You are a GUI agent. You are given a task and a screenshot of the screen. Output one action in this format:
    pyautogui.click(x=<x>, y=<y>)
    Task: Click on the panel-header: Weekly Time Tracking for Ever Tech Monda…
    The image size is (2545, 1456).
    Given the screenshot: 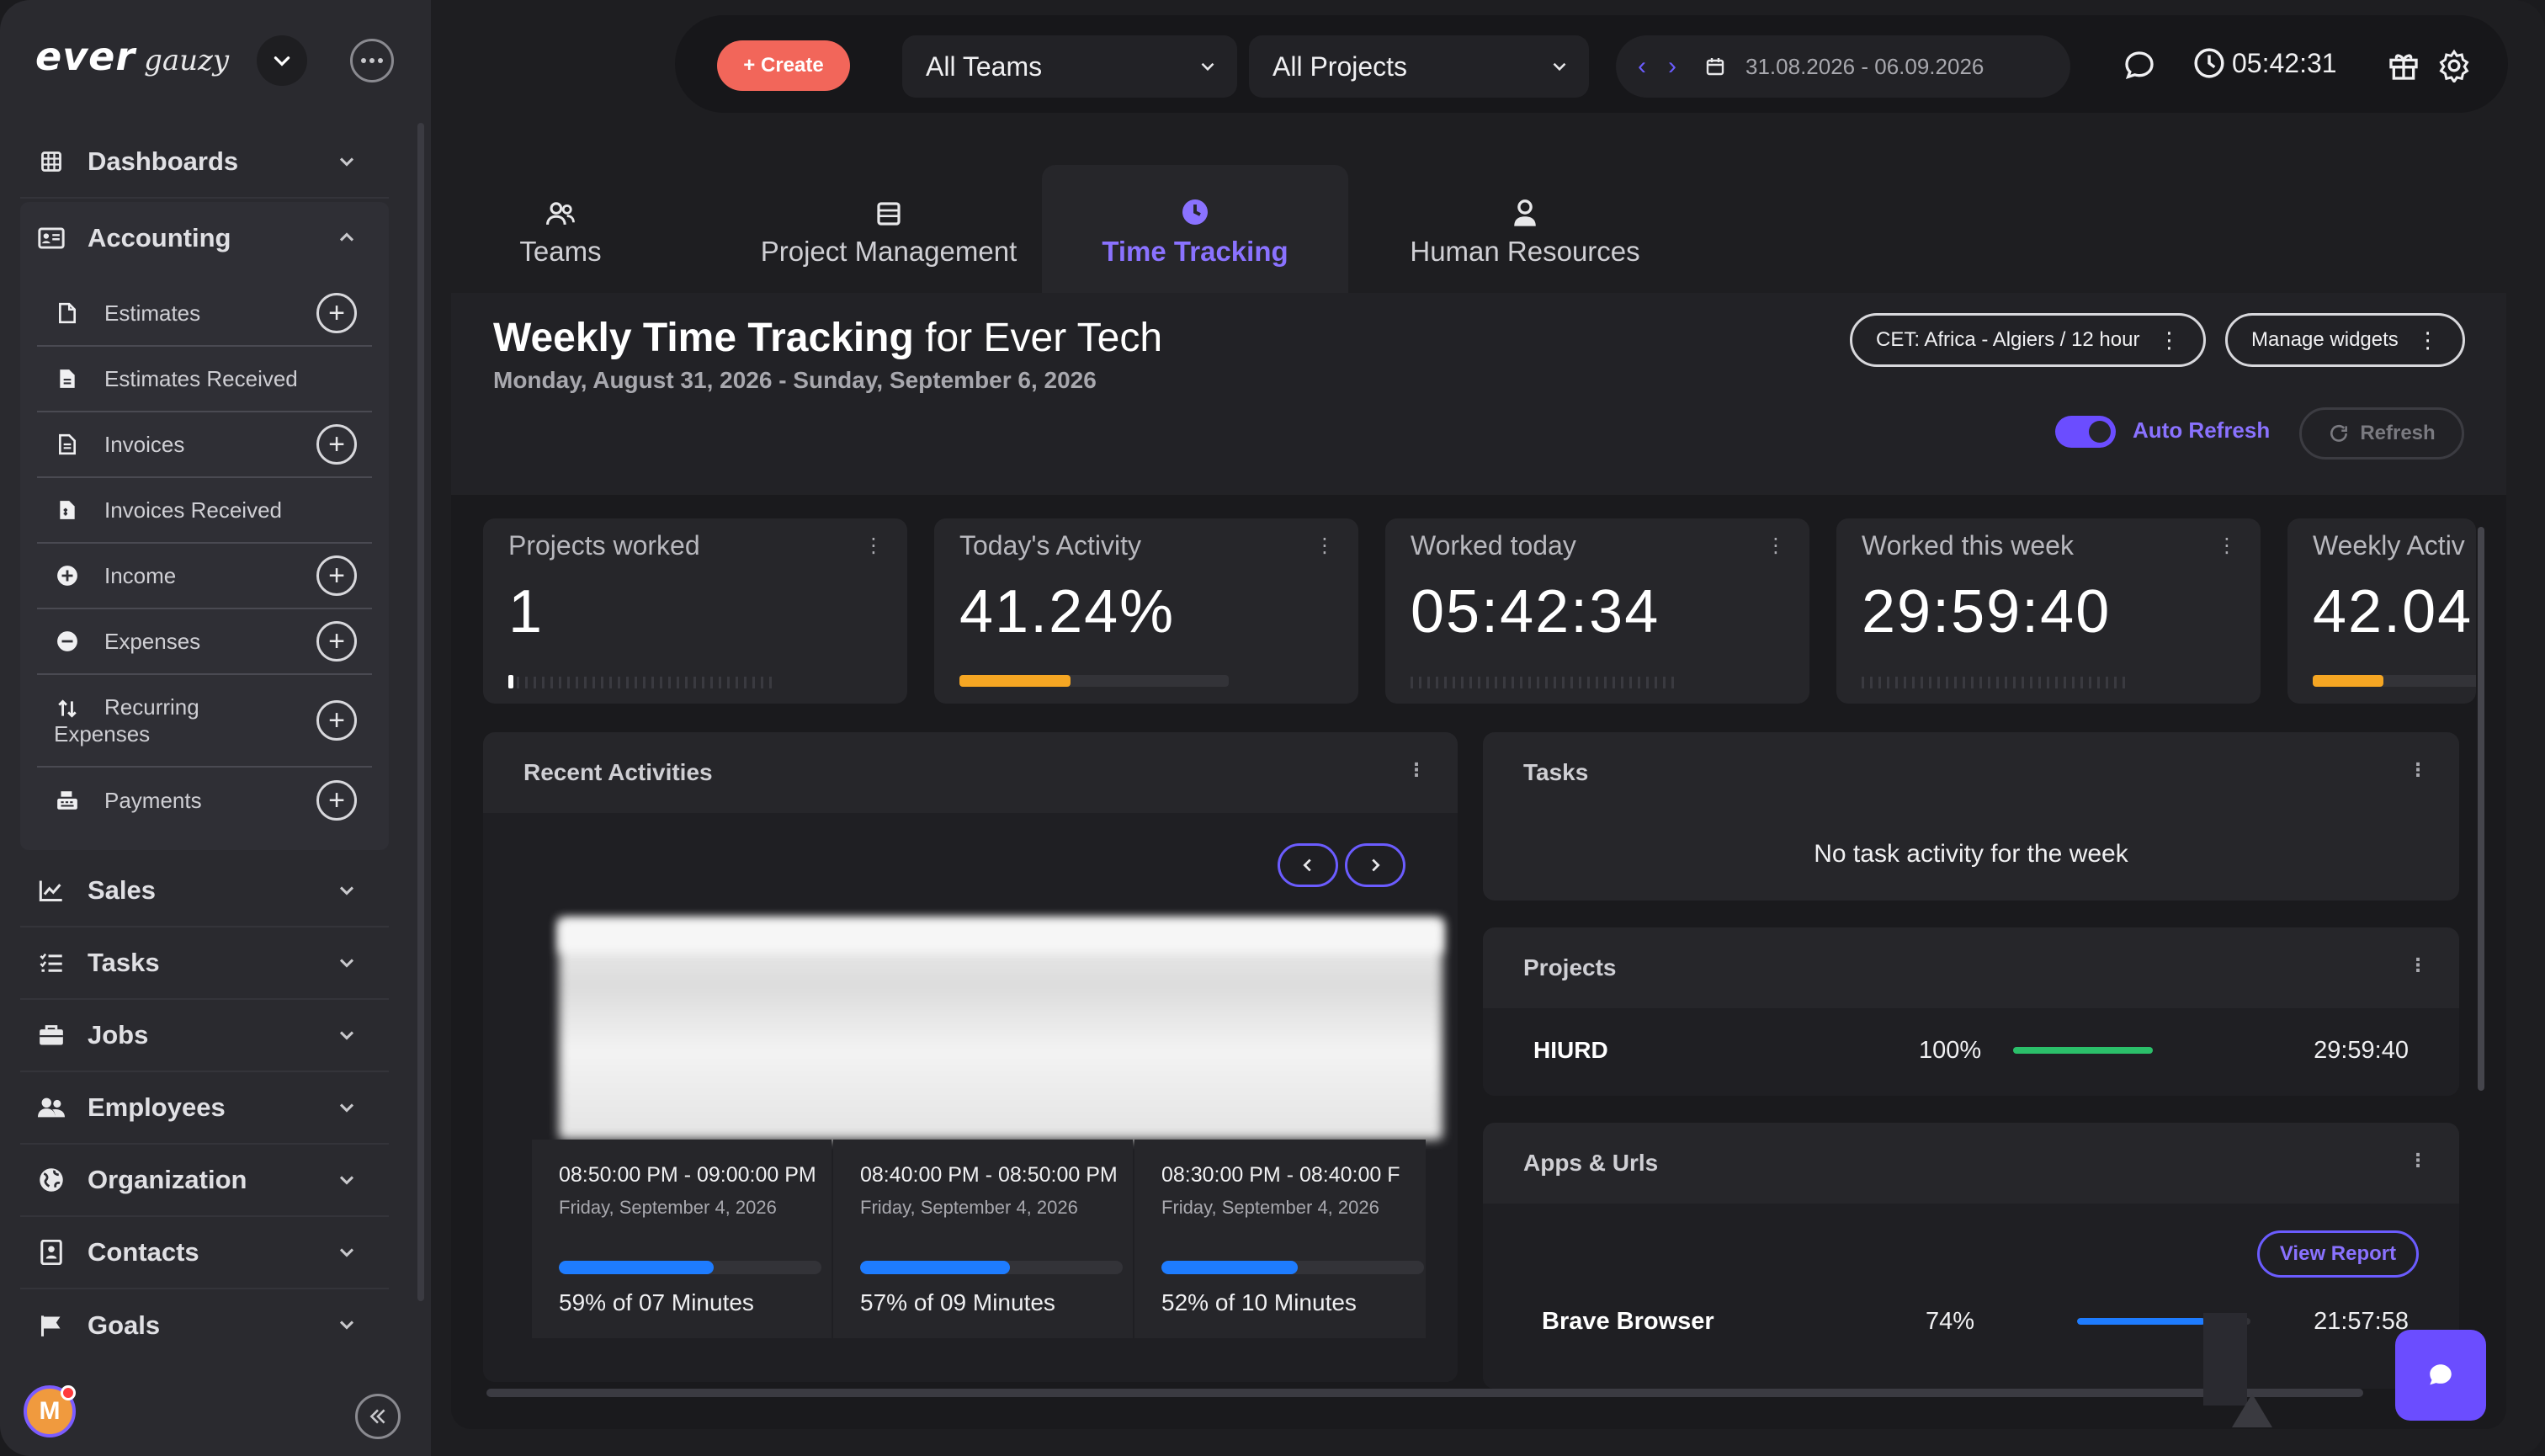 What is the action you would take?
    pyautogui.click(x=1478, y=394)
    